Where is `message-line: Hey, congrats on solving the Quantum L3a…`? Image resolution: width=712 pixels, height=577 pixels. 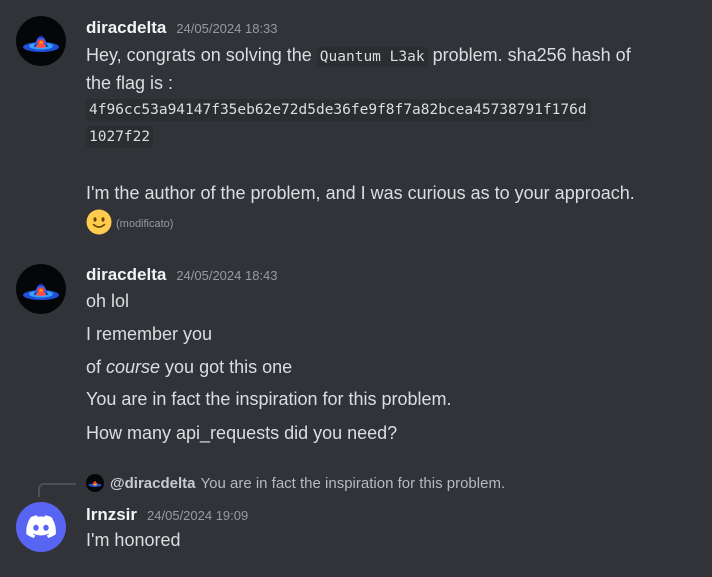
message-line: Hey, congrats on solving the Quantum L3a… is located at coordinates (358, 56).